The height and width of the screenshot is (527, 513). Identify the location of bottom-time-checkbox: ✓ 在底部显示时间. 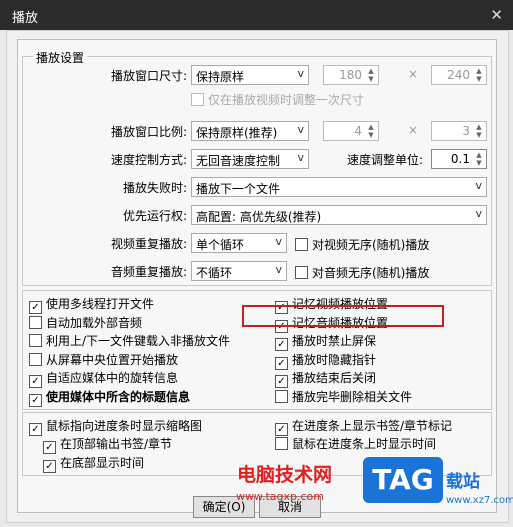
(93, 463).